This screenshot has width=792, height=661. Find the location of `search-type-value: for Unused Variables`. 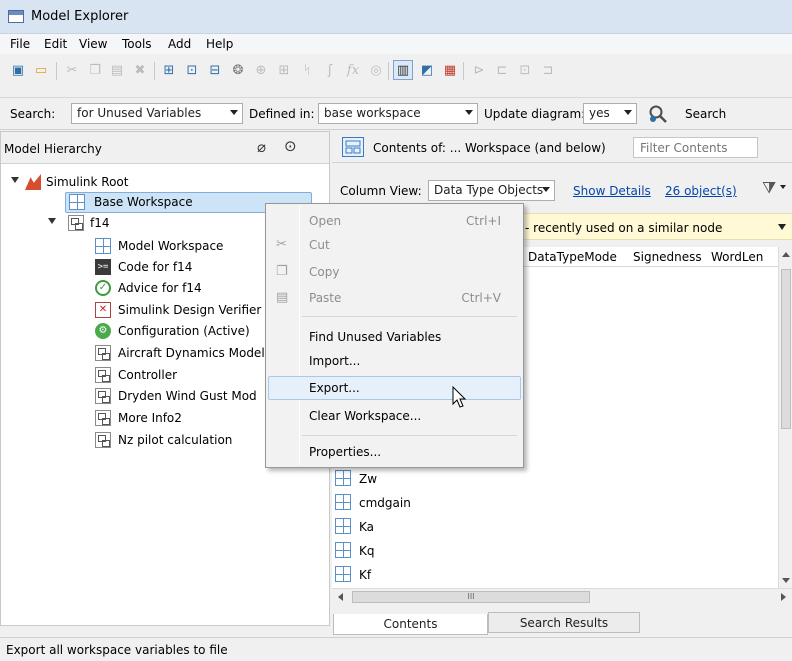

search-type-value: for Unused Variables is located at coordinates (139, 113).